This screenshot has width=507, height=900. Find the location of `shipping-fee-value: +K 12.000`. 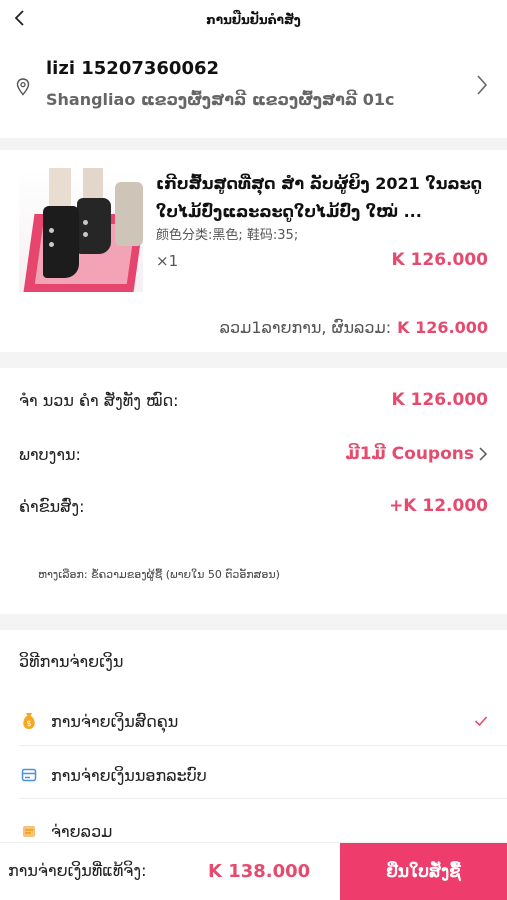

shipping-fee-value: +K 12.000 is located at coordinates (438, 506).